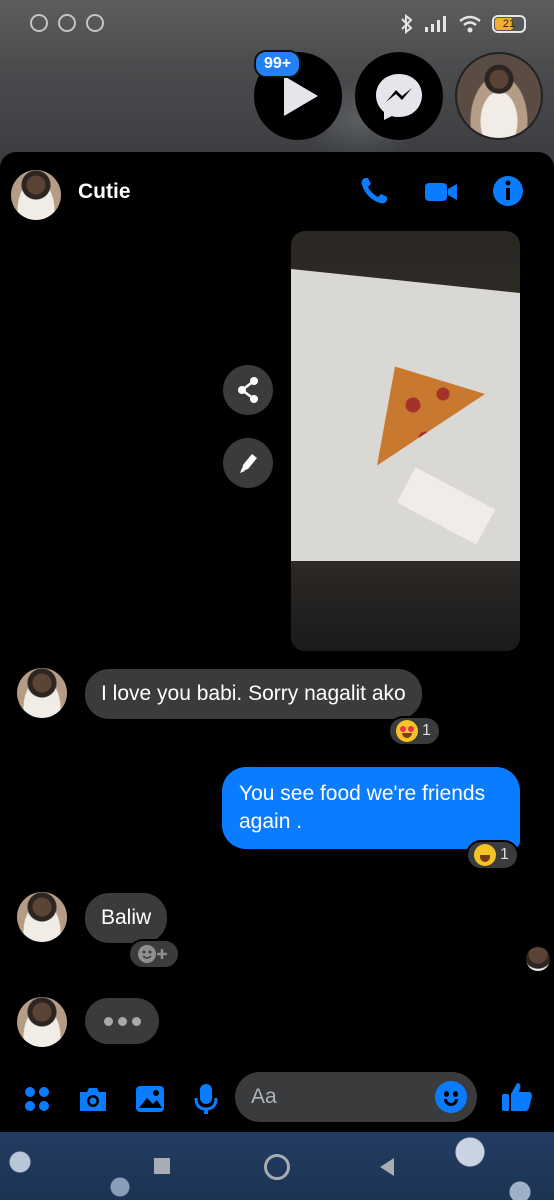 This screenshot has height=1200, width=554. I want to click on mic-icon, so click(206, 1099).